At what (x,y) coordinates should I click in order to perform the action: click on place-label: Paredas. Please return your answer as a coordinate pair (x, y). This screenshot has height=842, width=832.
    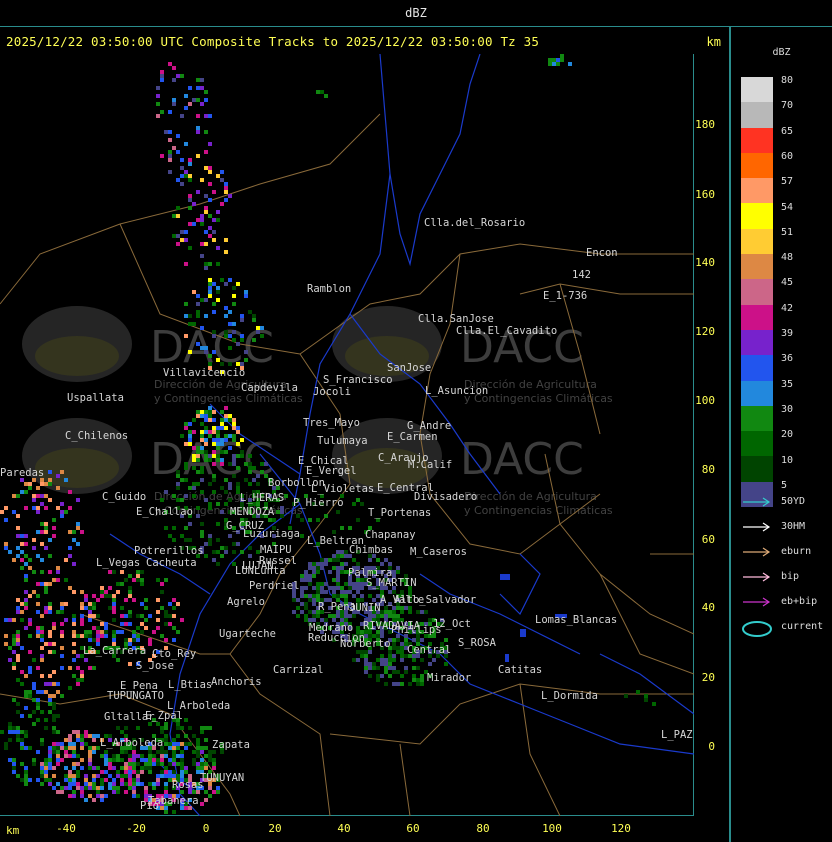
    Looking at the image, I should click on (22, 473).